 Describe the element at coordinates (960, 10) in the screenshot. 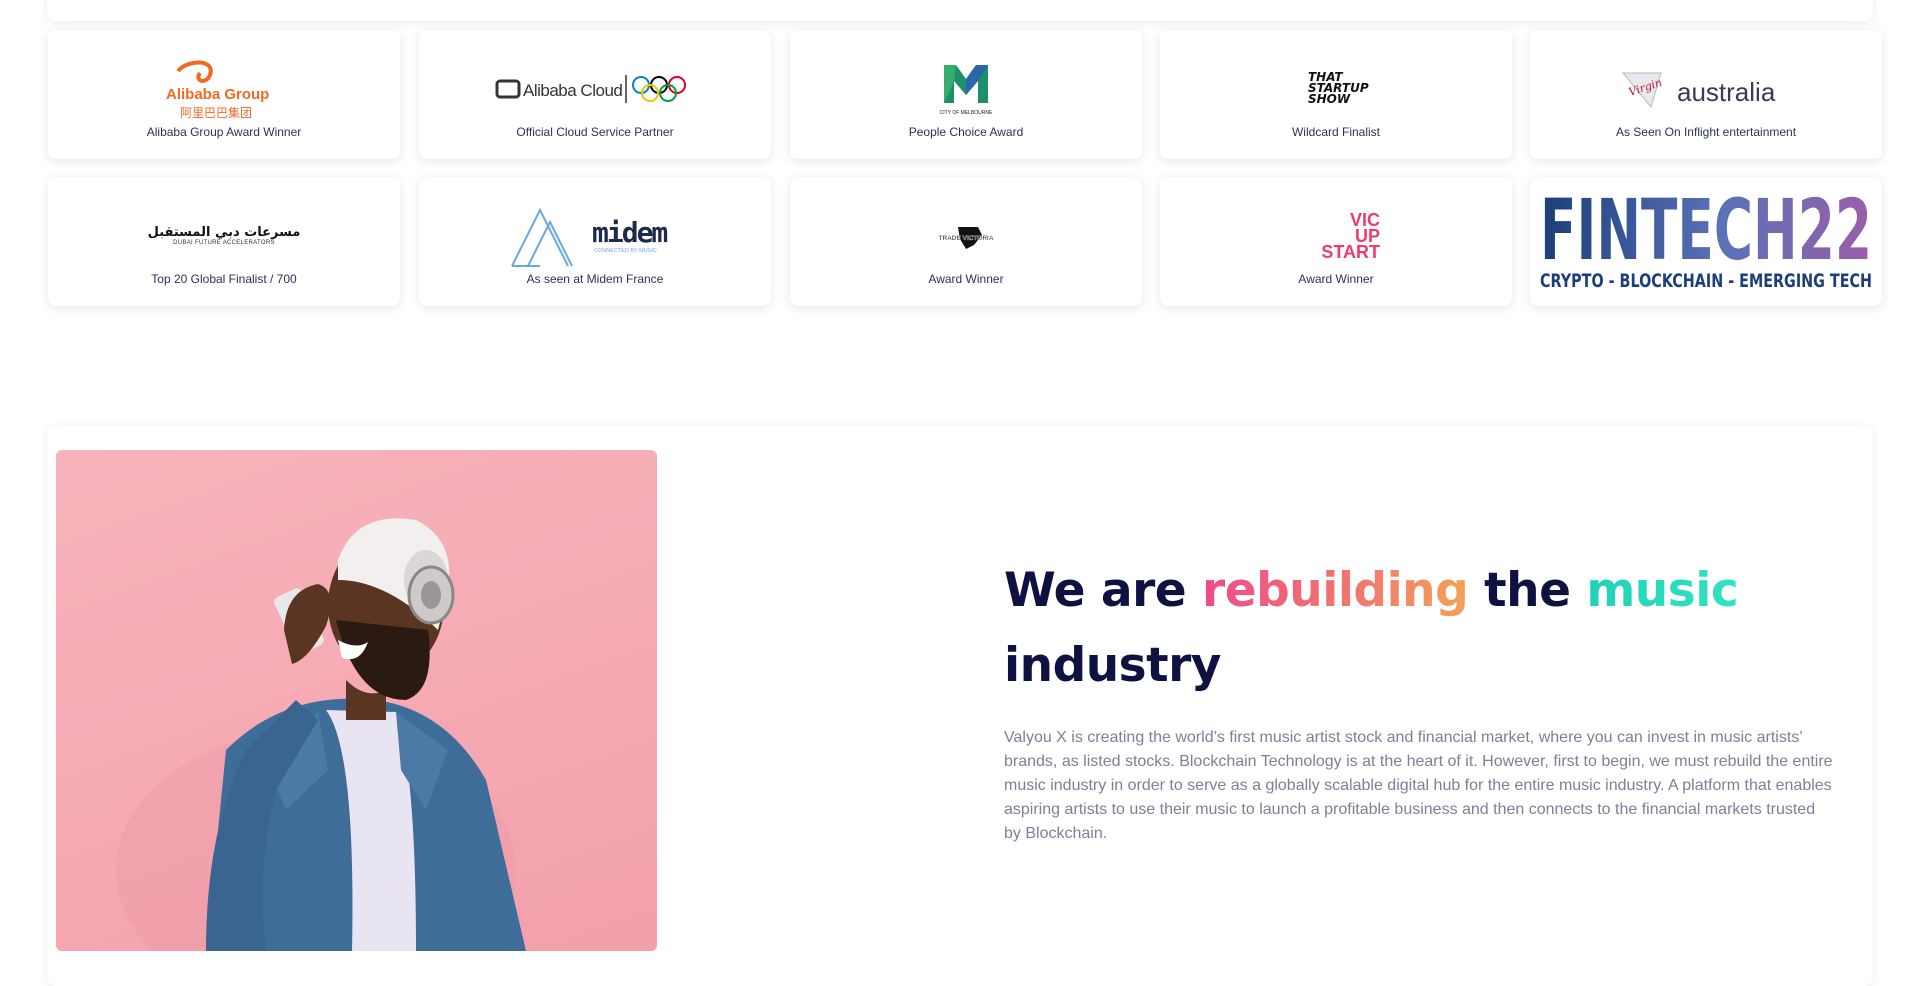

I see `previous-section-card` at that location.